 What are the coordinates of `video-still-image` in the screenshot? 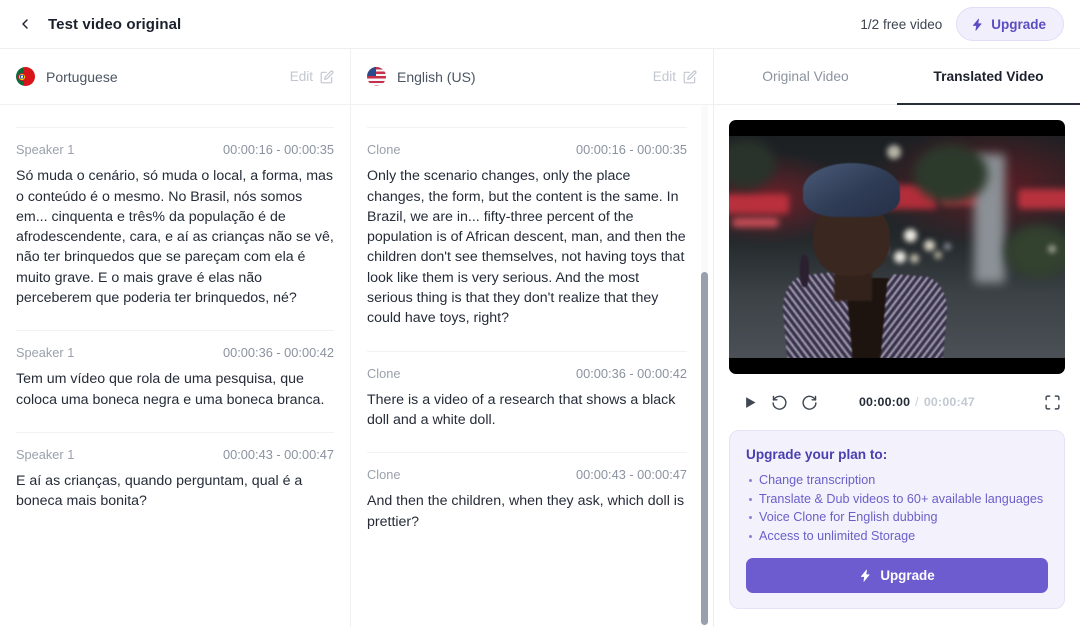 It's located at (897, 247).